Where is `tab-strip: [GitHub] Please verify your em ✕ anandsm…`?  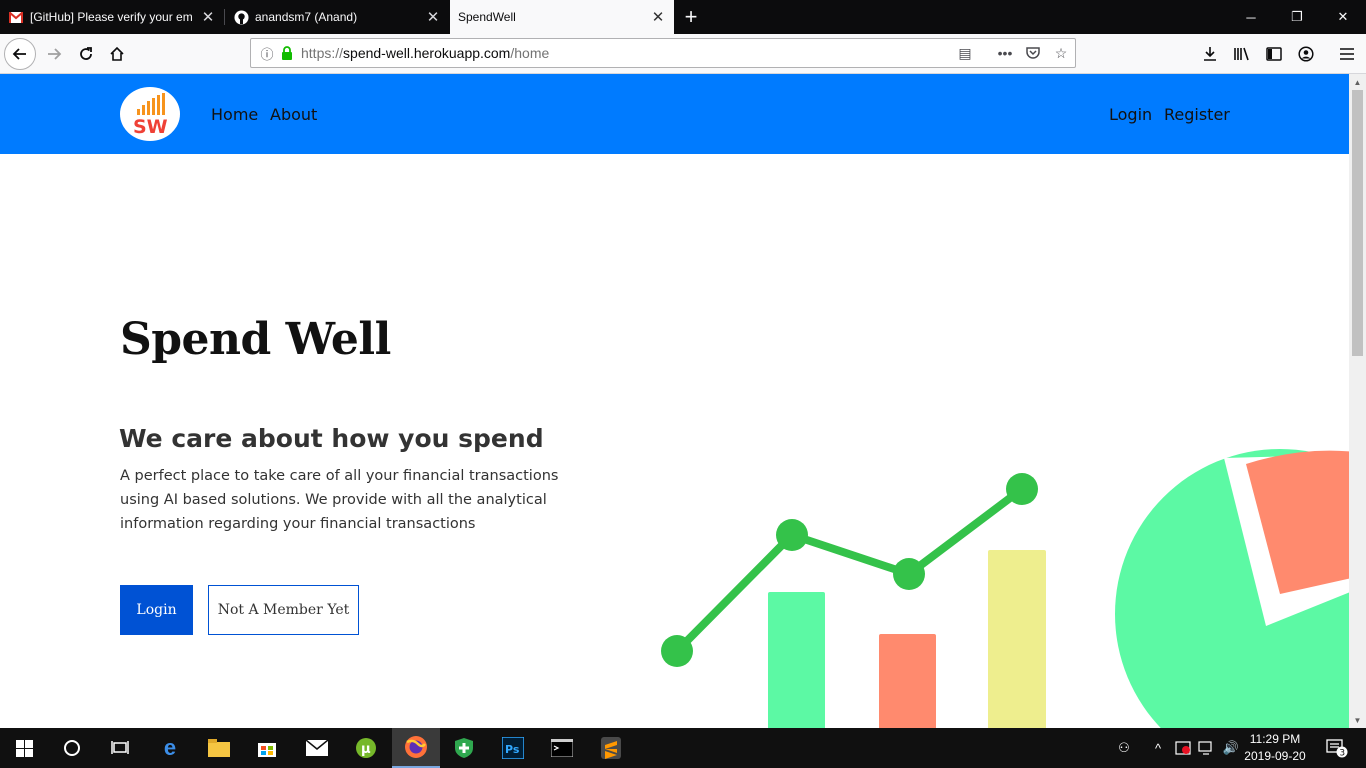
tab-strip: [GitHub] Please verify your em ✕ anandsm… is located at coordinates (683, 17).